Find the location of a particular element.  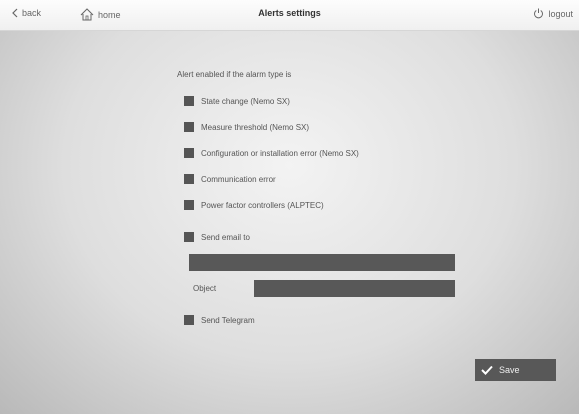

option-state-change: State change (Nemo SX) is located at coordinates (237, 101).